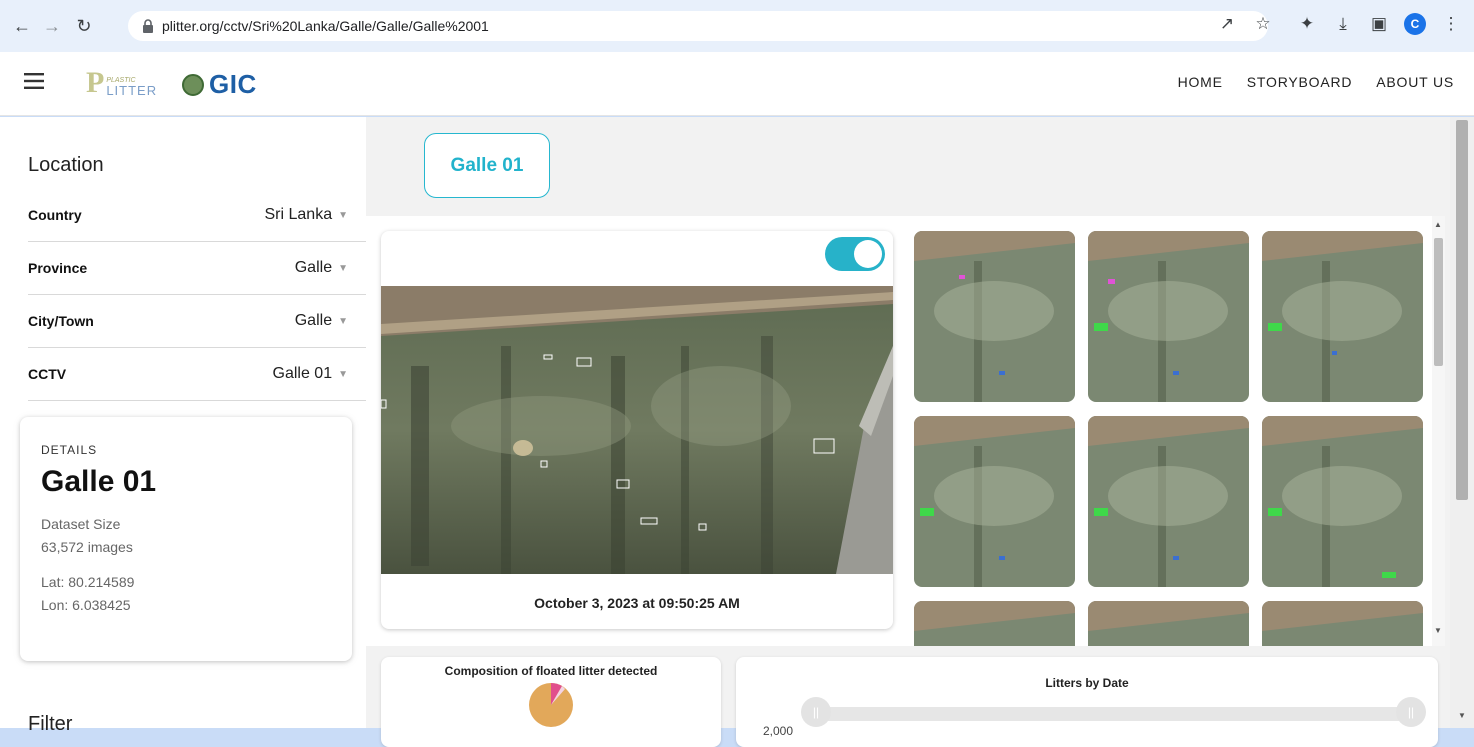  Describe the element at coordinates (313, 267) in the screenshot. I see `province-value: Galle` at that location.